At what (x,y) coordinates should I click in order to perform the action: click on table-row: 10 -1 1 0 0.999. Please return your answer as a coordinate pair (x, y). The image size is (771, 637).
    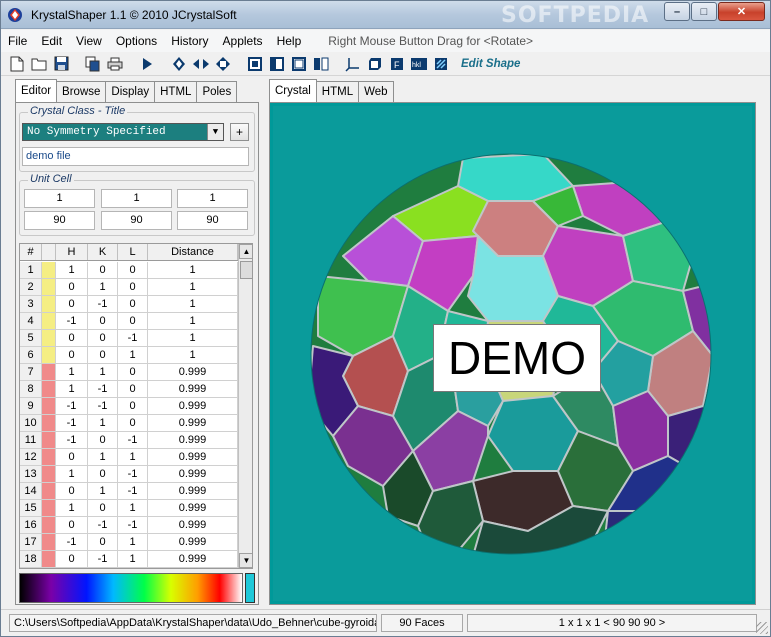
    Looking at the image, I should click on (129, 423).